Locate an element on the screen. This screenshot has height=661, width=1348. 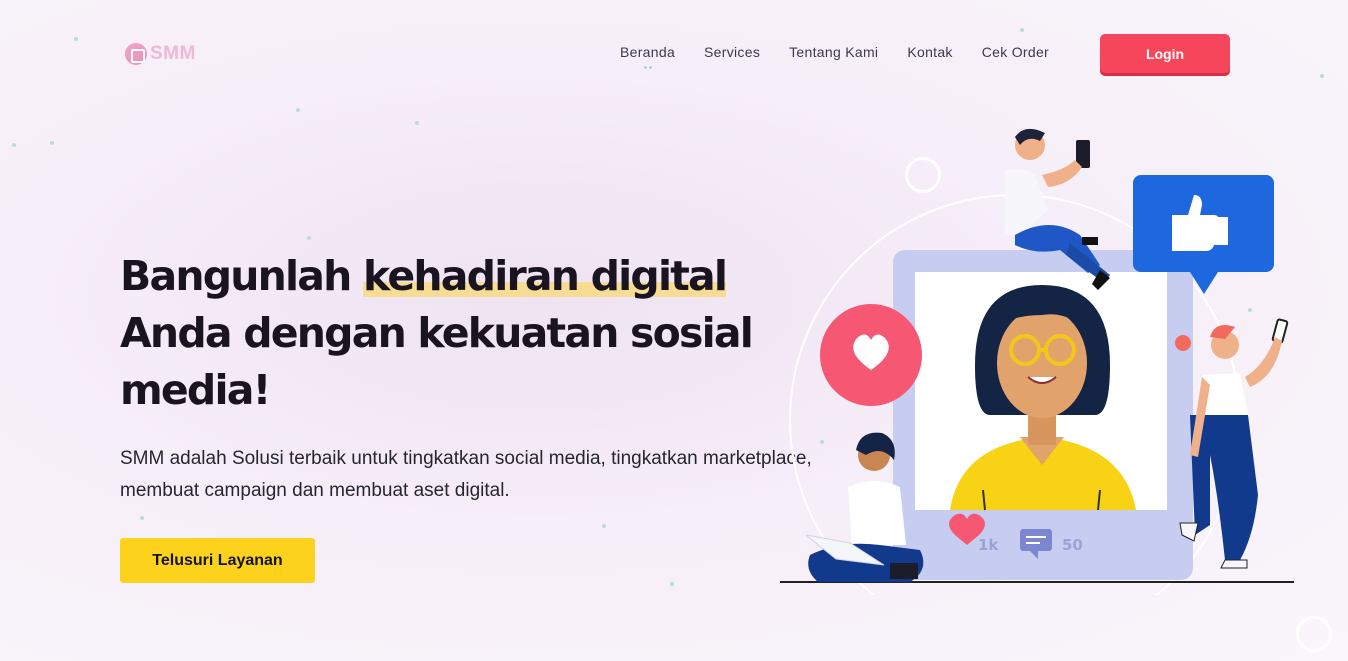
nav-item-tentang-kami: Tentang Kami is located at coordinates (833, 52).